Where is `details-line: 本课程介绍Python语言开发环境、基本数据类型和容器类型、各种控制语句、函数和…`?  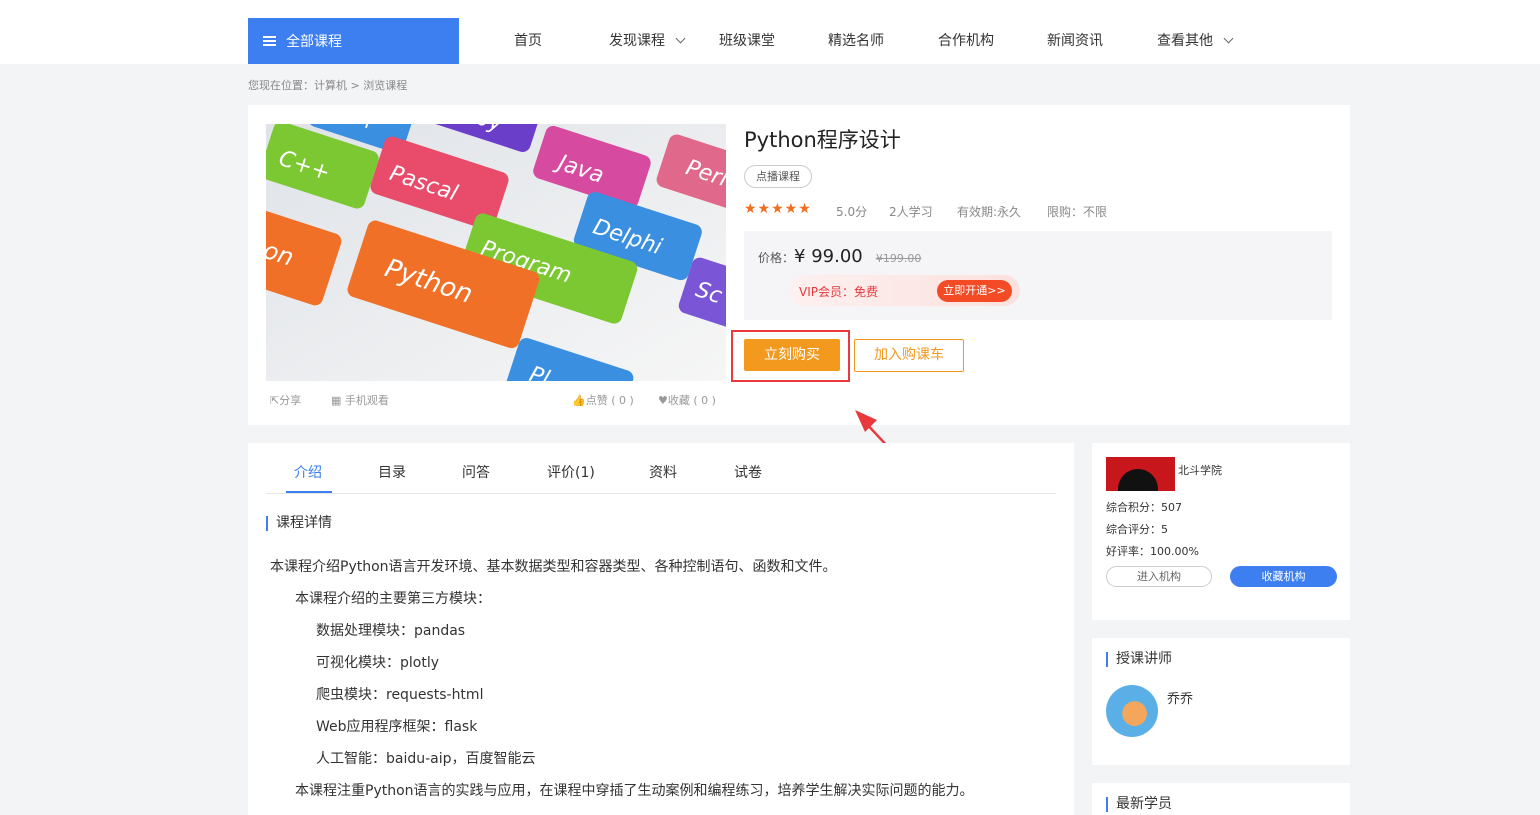 details-line: 本课程介绍Python语言开发环境、基本数据类型和容器类型、各种控制语句、函数和… is located at coordinates (553, 567).